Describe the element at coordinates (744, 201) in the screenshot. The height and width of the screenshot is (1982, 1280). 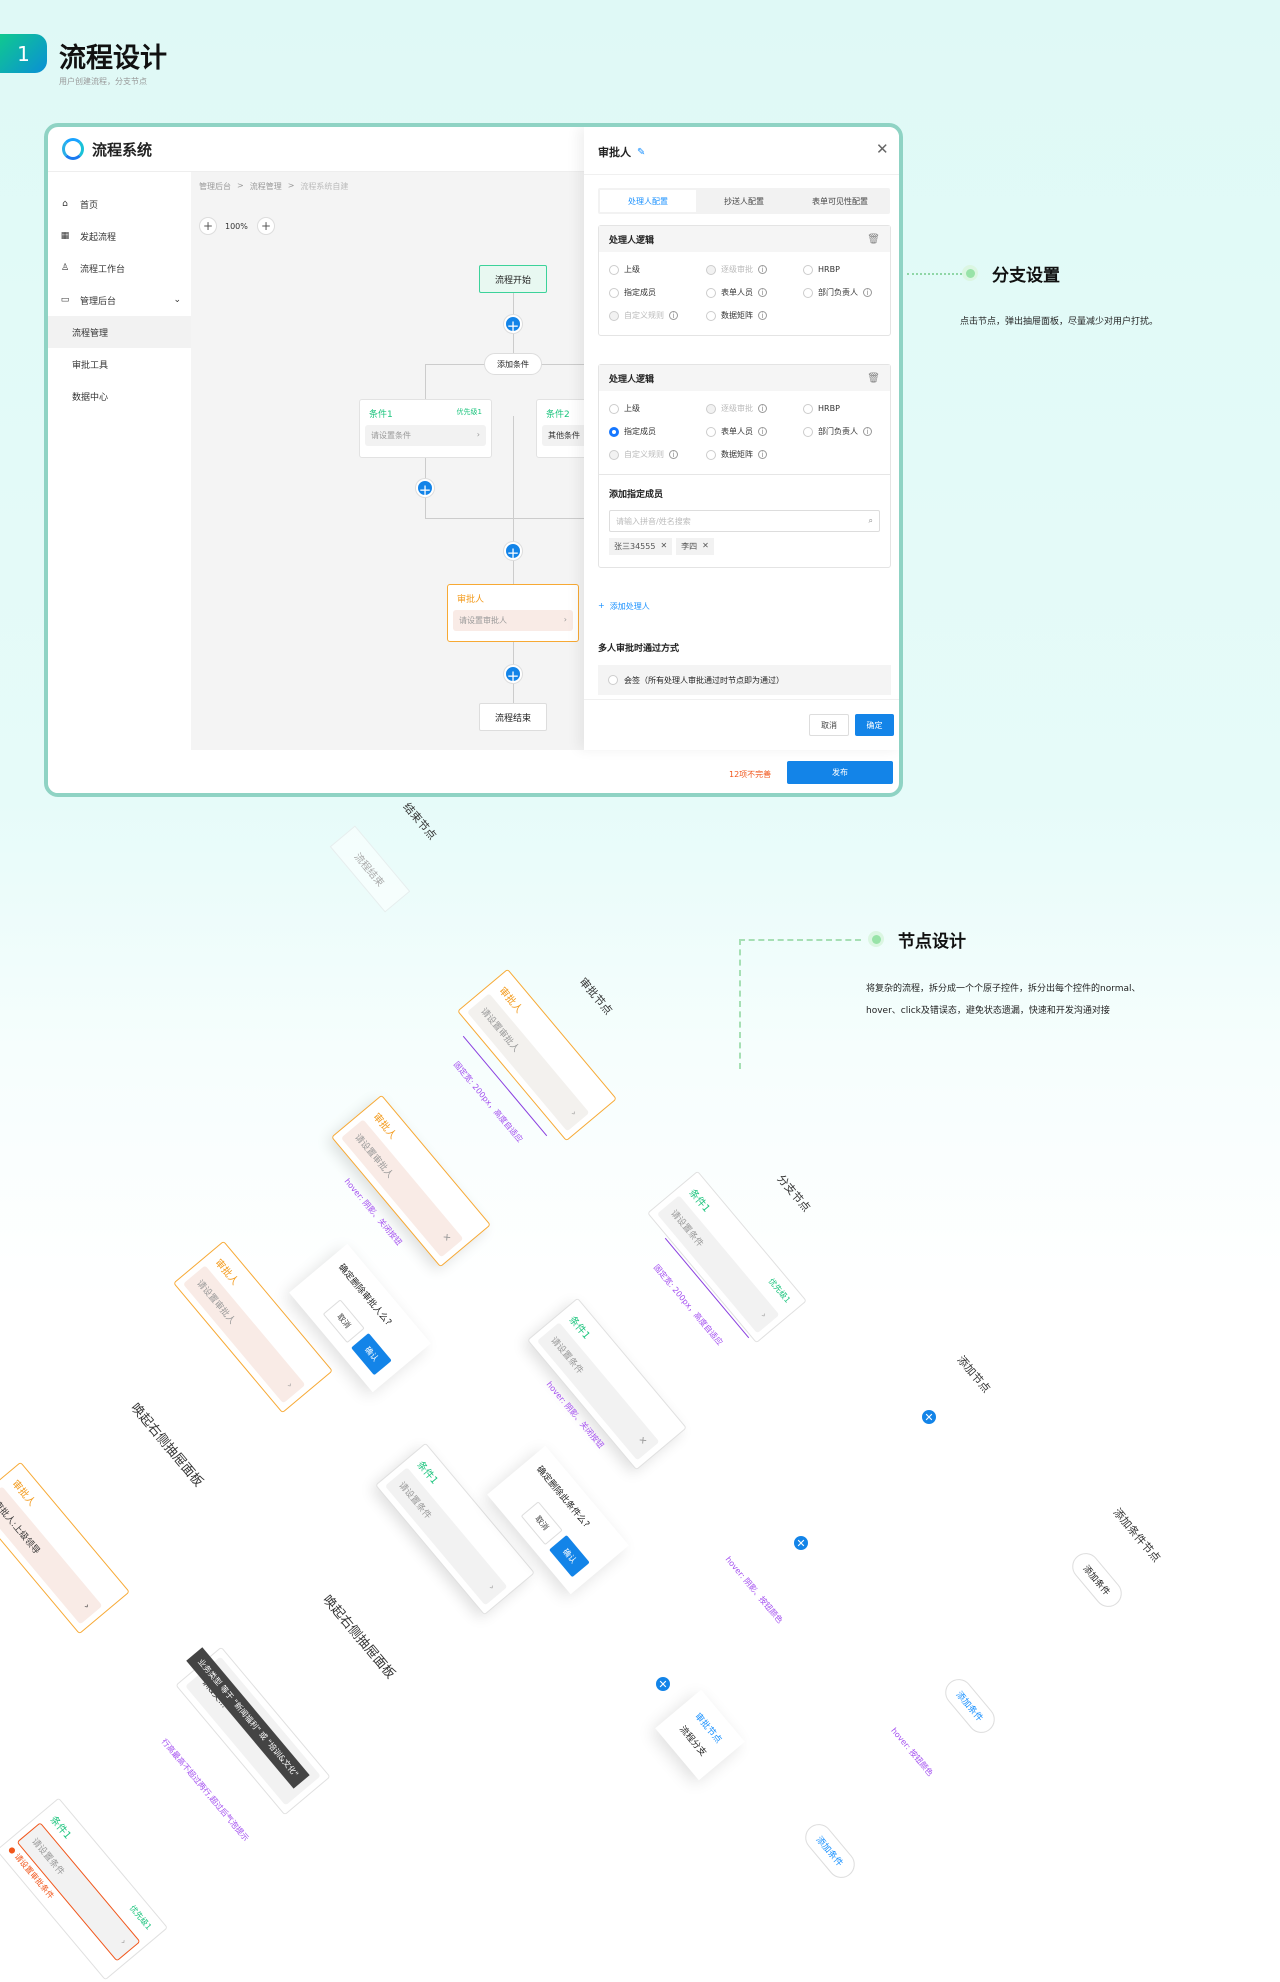
I see `tab-cc-config: 抄送人配置` at that location.